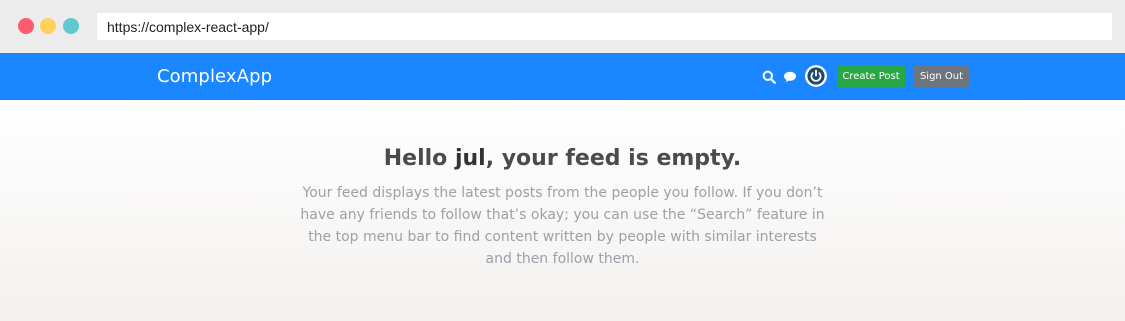  Describe the element at coordinates (613, 158) in the screenshot. I see `greeting-suffix: , your feed is empty.` at that location.